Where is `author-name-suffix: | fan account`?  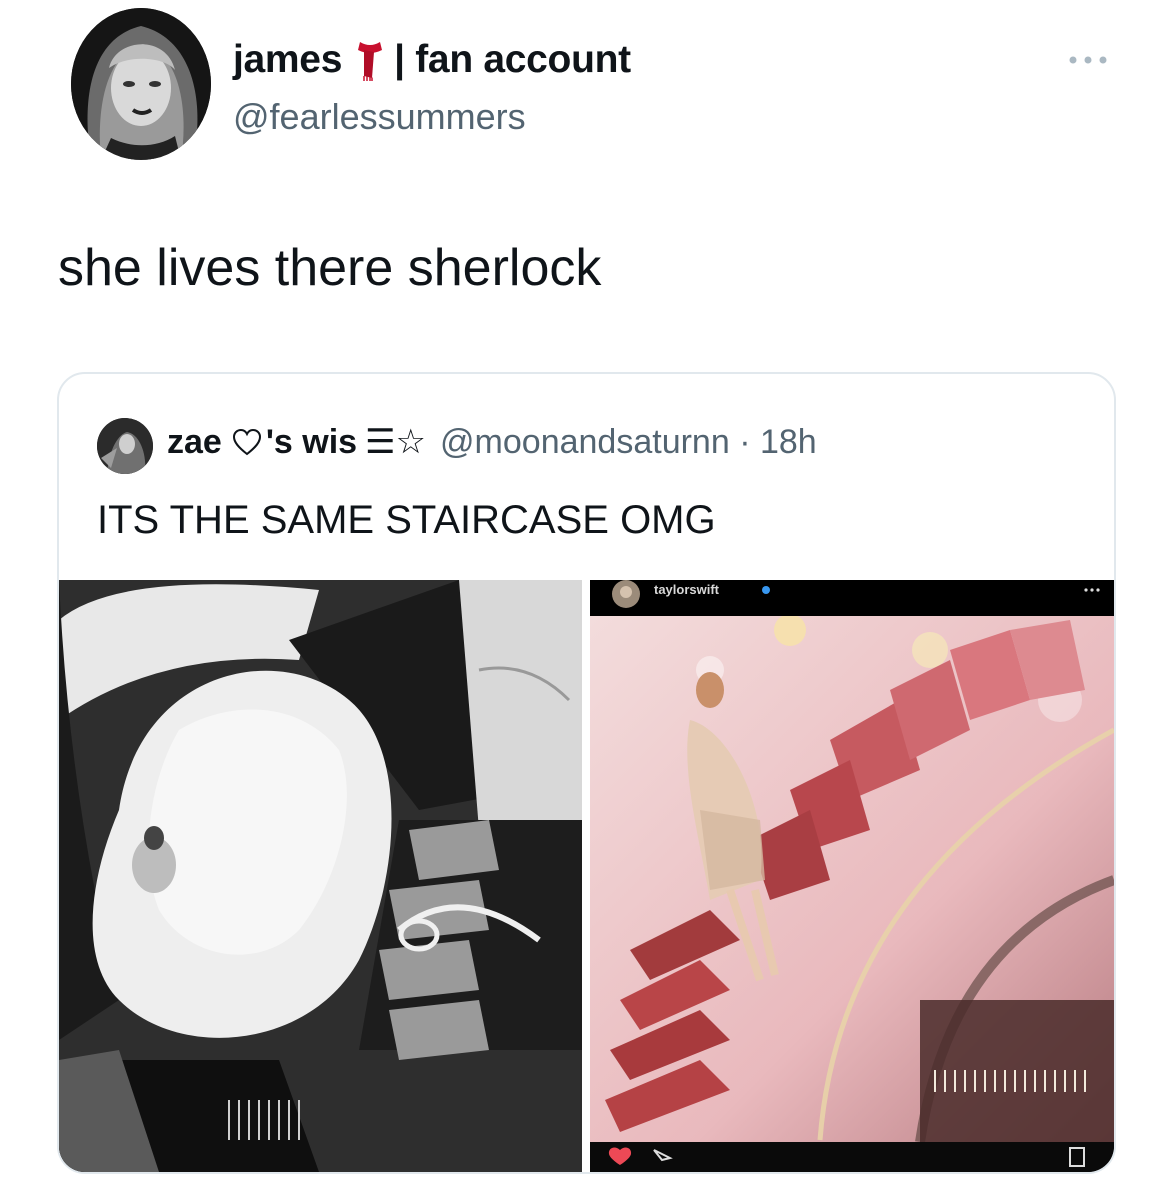 author-name-suffix: | fan account is located at coordinates (512, 59).